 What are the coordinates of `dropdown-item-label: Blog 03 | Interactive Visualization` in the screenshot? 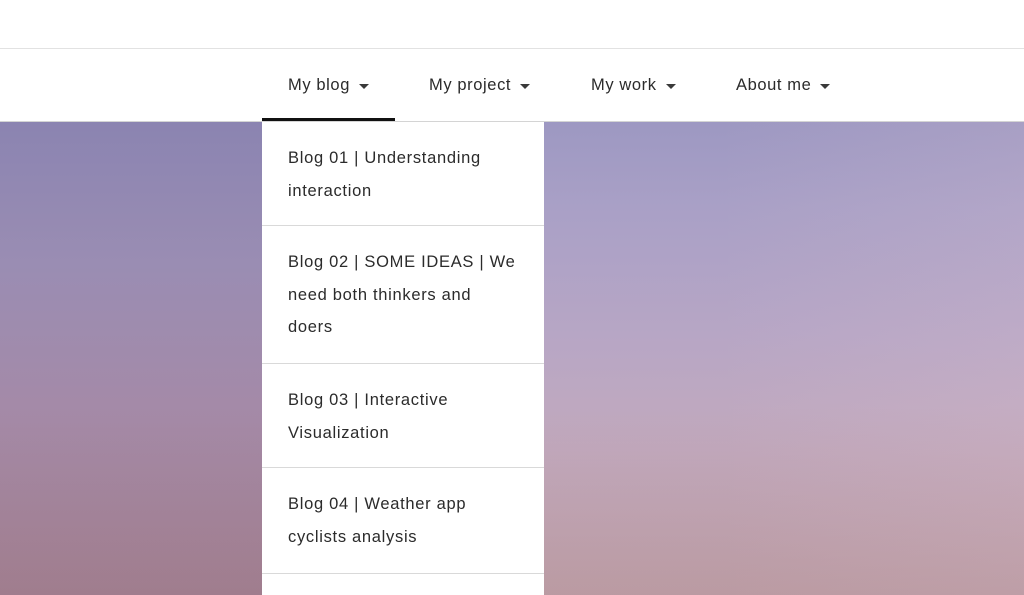 It's located at (368, 416).